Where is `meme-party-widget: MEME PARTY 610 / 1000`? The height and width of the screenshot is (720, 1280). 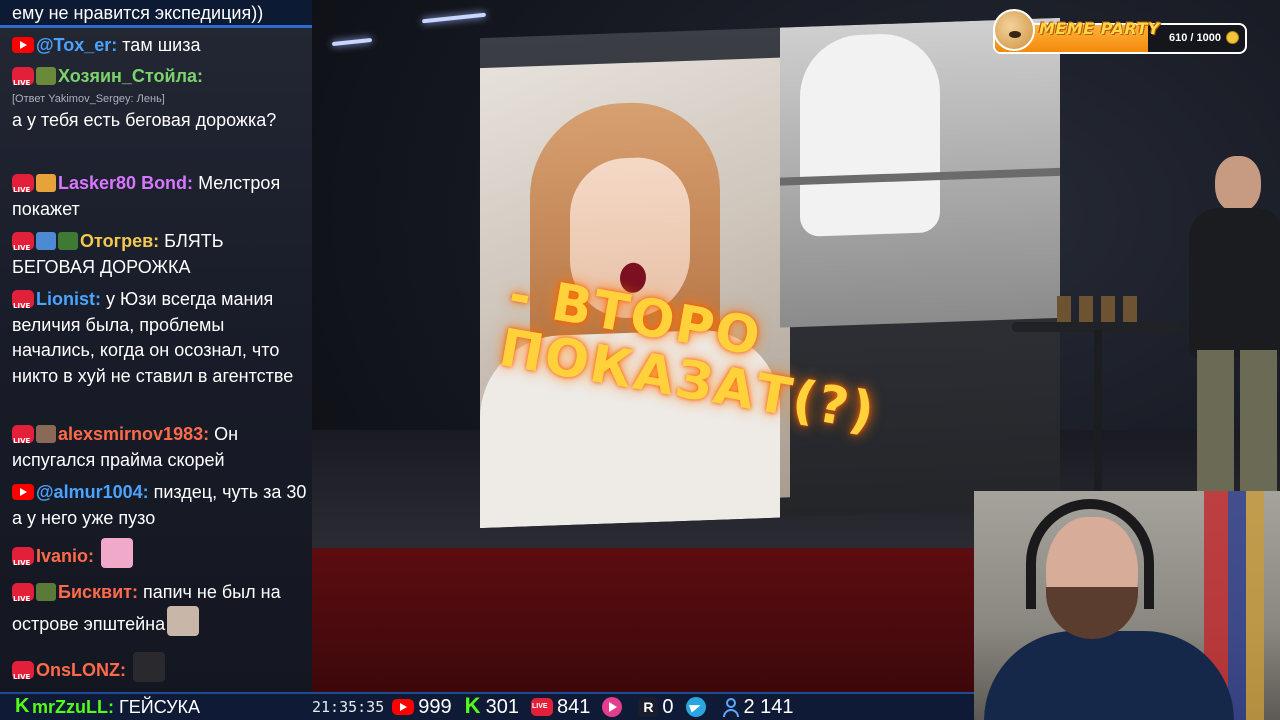 meme-party-widget: MEME PARTY 610 / 1000 is located at coordinates (1120, 31).